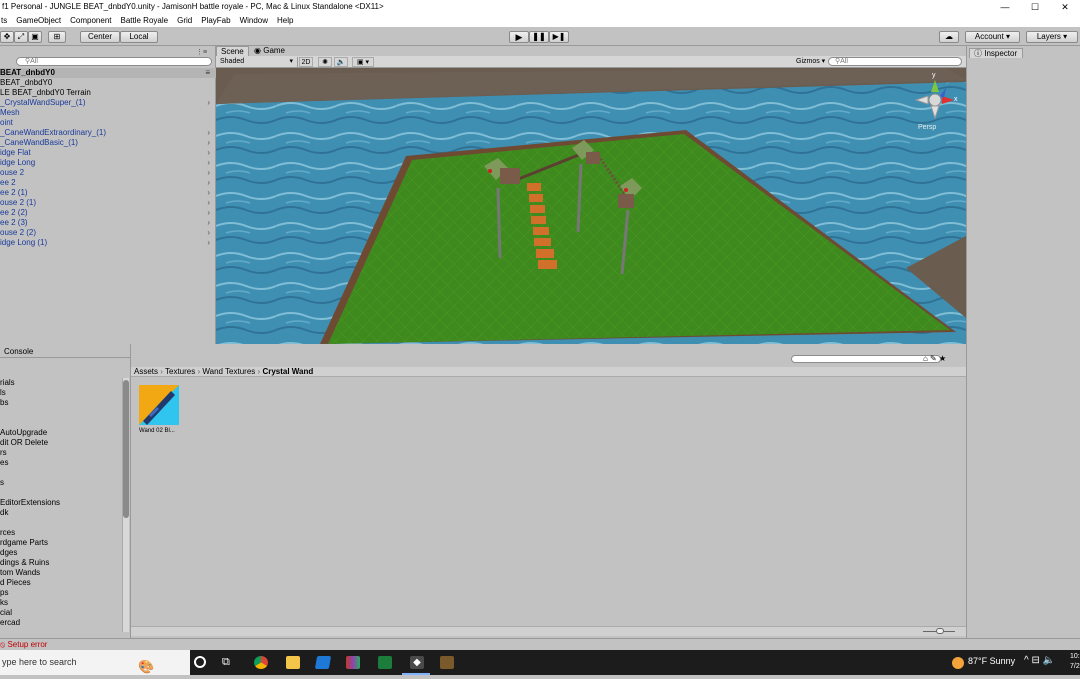 The image size is (1080, 679). What do you see at coordinates (108, 133) in the screenshot?
I see `hierarchy-item: _CaneWandExtraordinary_(1) ›` at bounding box center [108, 133].